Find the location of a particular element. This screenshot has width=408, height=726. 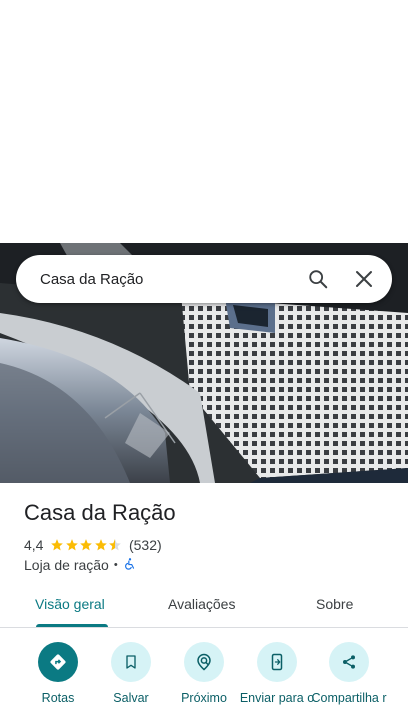

send-to-phone-label: Enviar para o is located at coordinates (277, 698).